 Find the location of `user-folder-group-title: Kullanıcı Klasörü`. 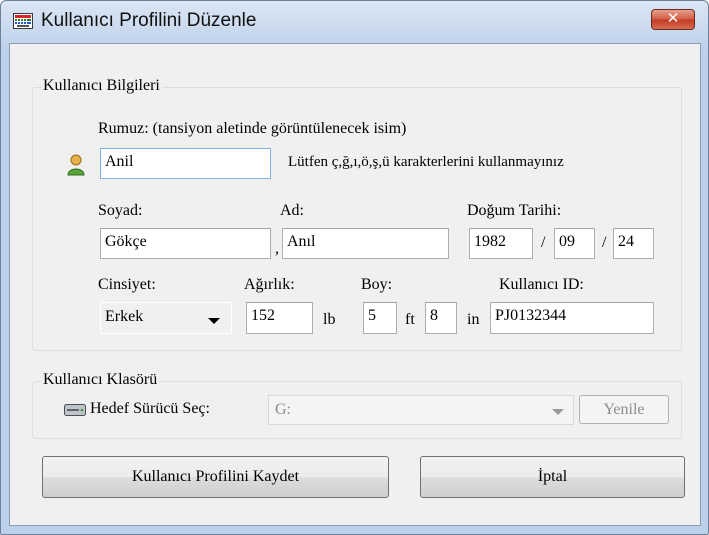

user-folder-group-title: Kullanıcı Klasörü is located at coordinates (100, 380).